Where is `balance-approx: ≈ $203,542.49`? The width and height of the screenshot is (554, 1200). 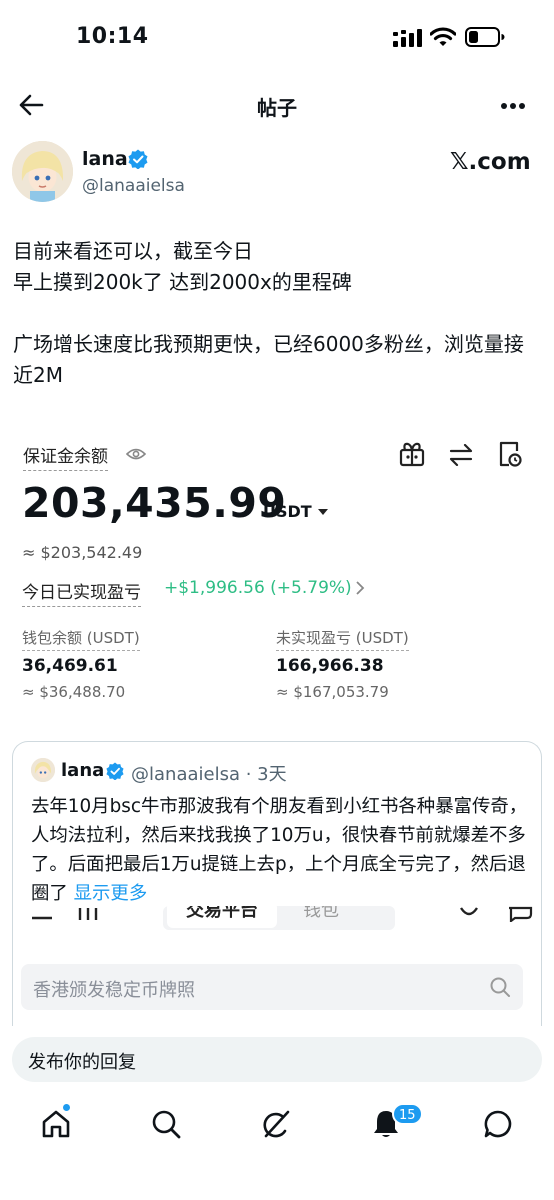
balance-approx: ≈ $203,542.49 is located at coordinates (82, 552).